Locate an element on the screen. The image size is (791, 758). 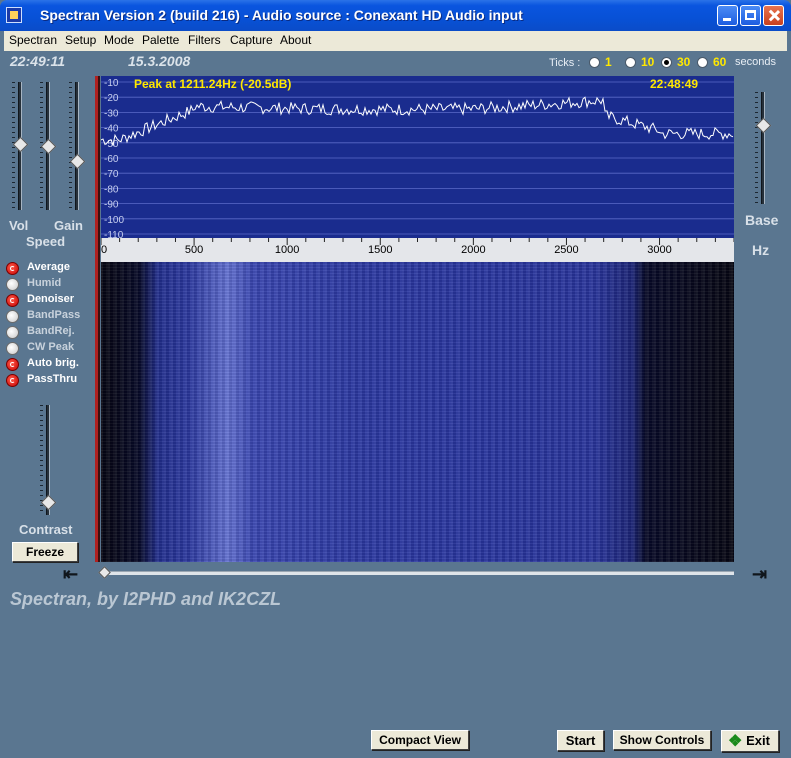
menu-spectran: Spectran is located at coordinates (33, 40).